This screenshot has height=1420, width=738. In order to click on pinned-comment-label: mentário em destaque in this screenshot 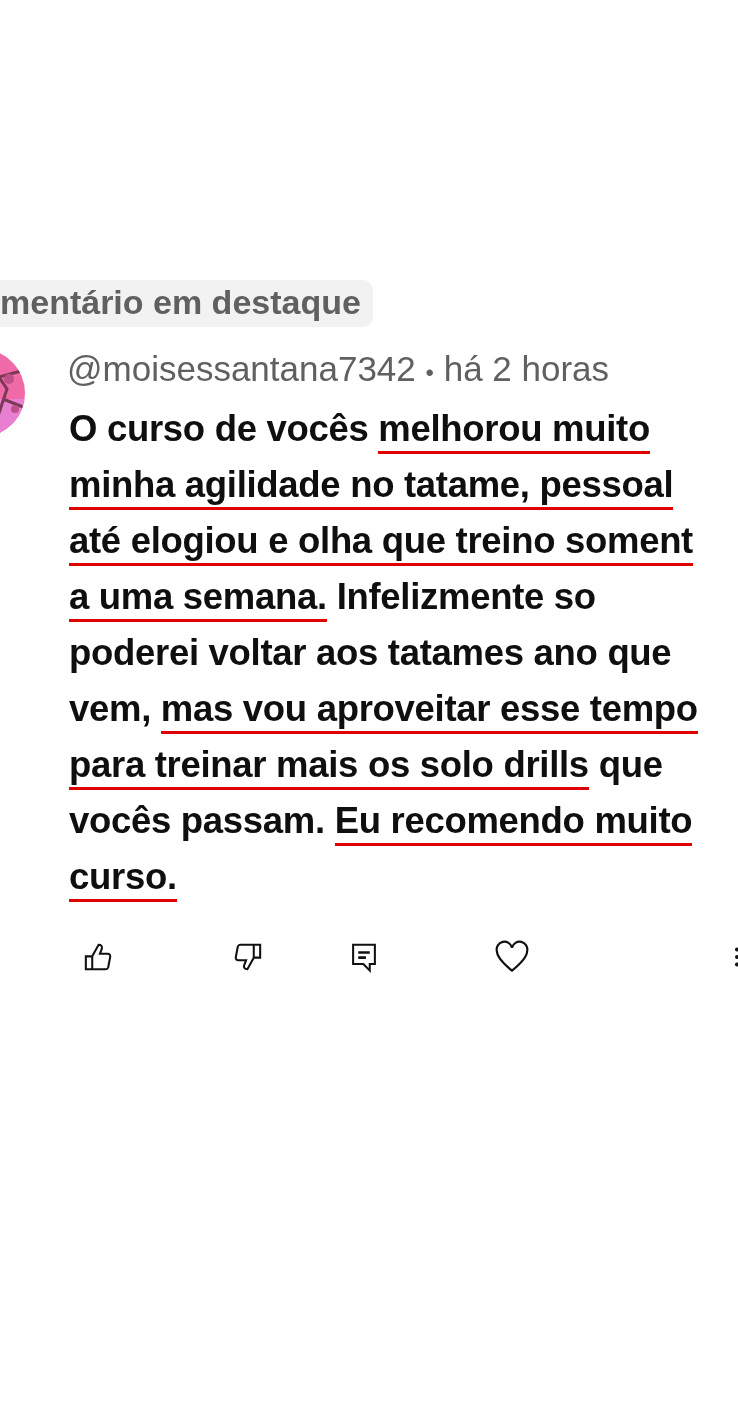, I will do `click(186, 303)`.